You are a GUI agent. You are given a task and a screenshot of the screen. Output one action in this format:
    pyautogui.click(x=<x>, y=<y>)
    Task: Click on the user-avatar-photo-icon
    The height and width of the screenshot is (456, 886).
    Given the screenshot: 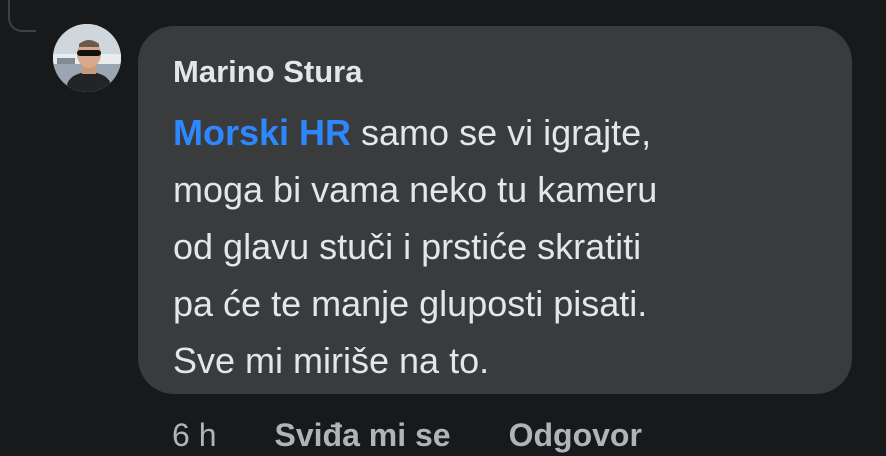 What is the action you would take?
    pyautogui.click(x=87, y=58)
    